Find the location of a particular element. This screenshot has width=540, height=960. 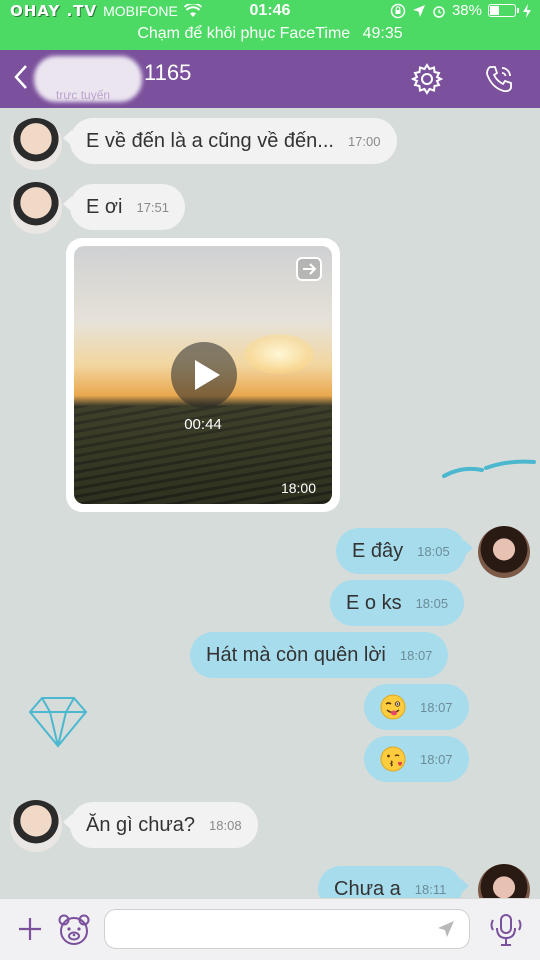

sunset-glow is located at coordinates (279, 354).